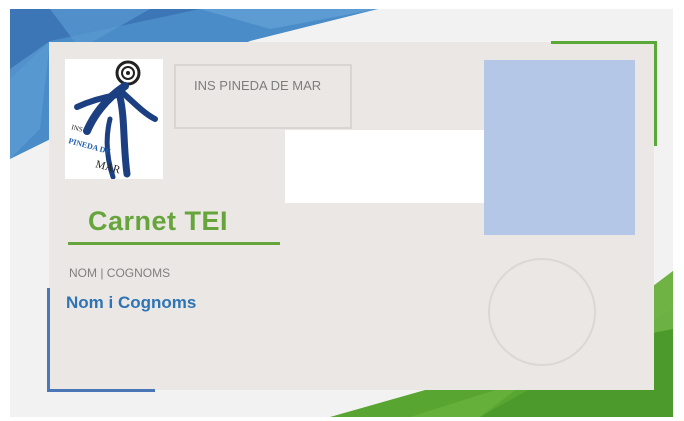 This screenshot has width=684, height=421. What do you see at coordinates (263, 96) in the screenshot?
I see `school-name-box: INS PINEDA DE MAR` at bounding box center [263, 96].